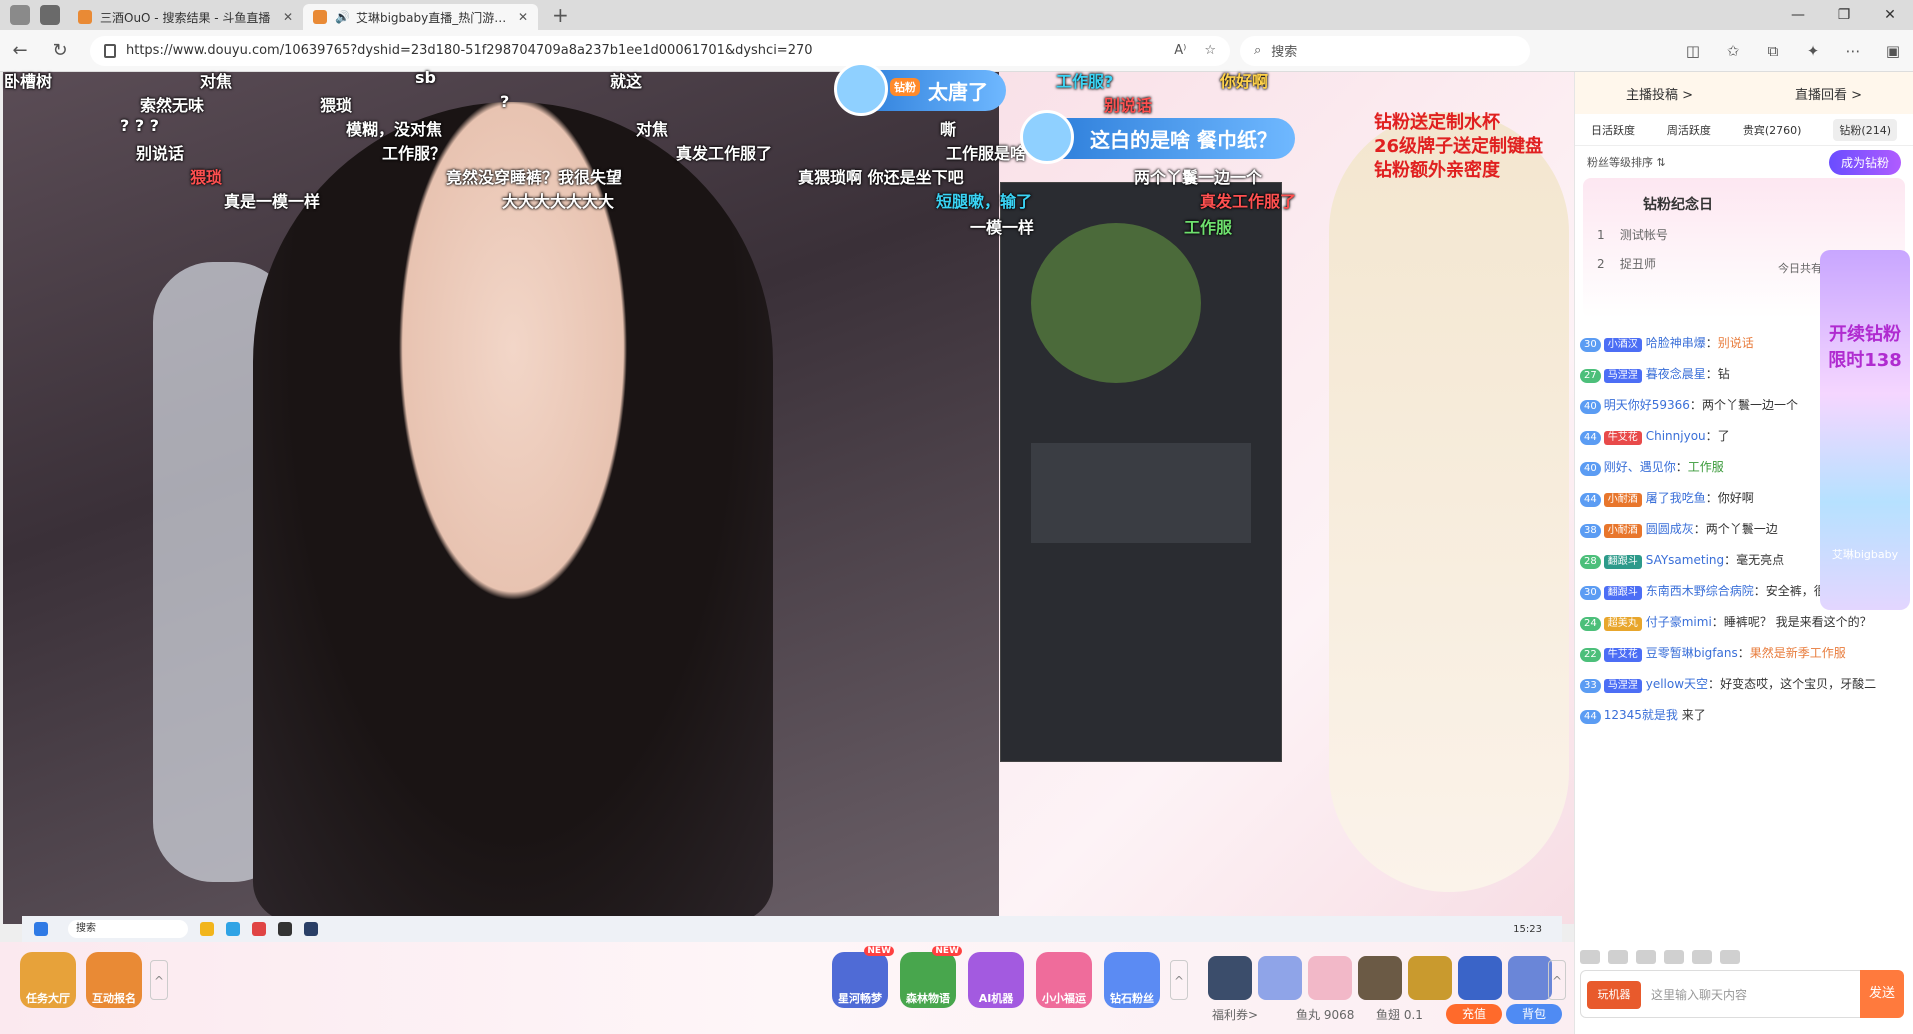  What do you see at coordinates (505, 101) in the screenshot?
I see `danmu: ?` at bounding box center [505, 101].